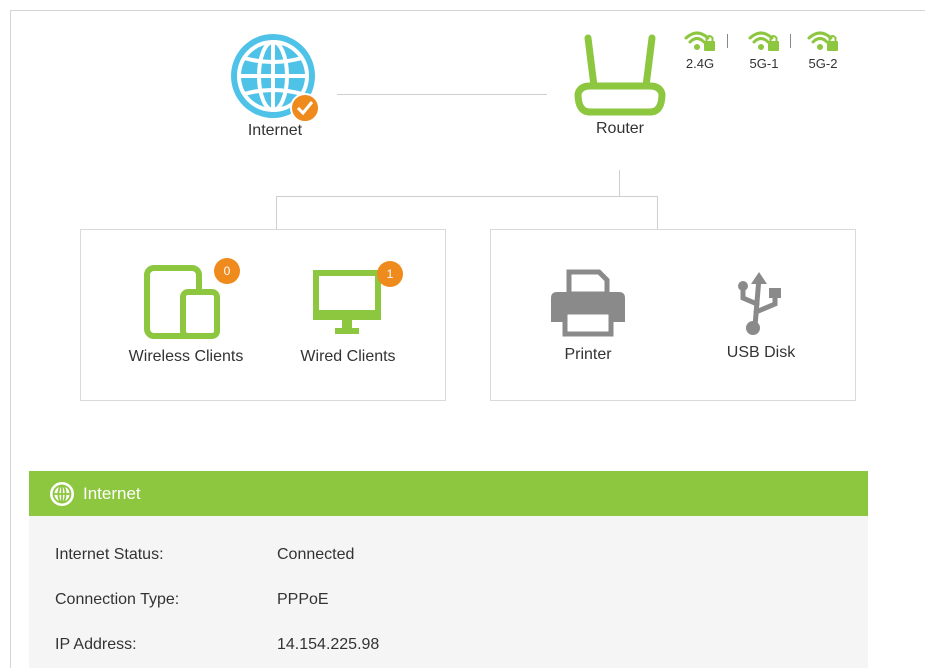 The height and width of the screenshot is (668, 925). What do you see at coordinates (442, 94) in the screenshot?
I see `connector-internet-router` at bounding box center [442, 94].